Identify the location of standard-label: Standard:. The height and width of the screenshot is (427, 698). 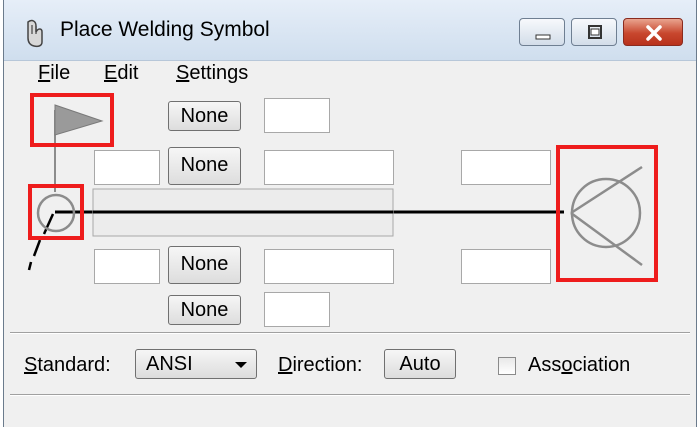
(67, 365).